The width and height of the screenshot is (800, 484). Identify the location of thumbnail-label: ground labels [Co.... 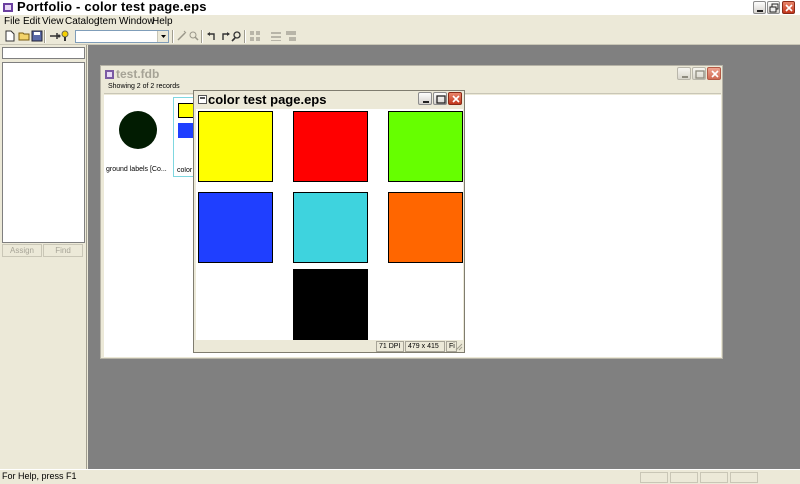
(136, 169).